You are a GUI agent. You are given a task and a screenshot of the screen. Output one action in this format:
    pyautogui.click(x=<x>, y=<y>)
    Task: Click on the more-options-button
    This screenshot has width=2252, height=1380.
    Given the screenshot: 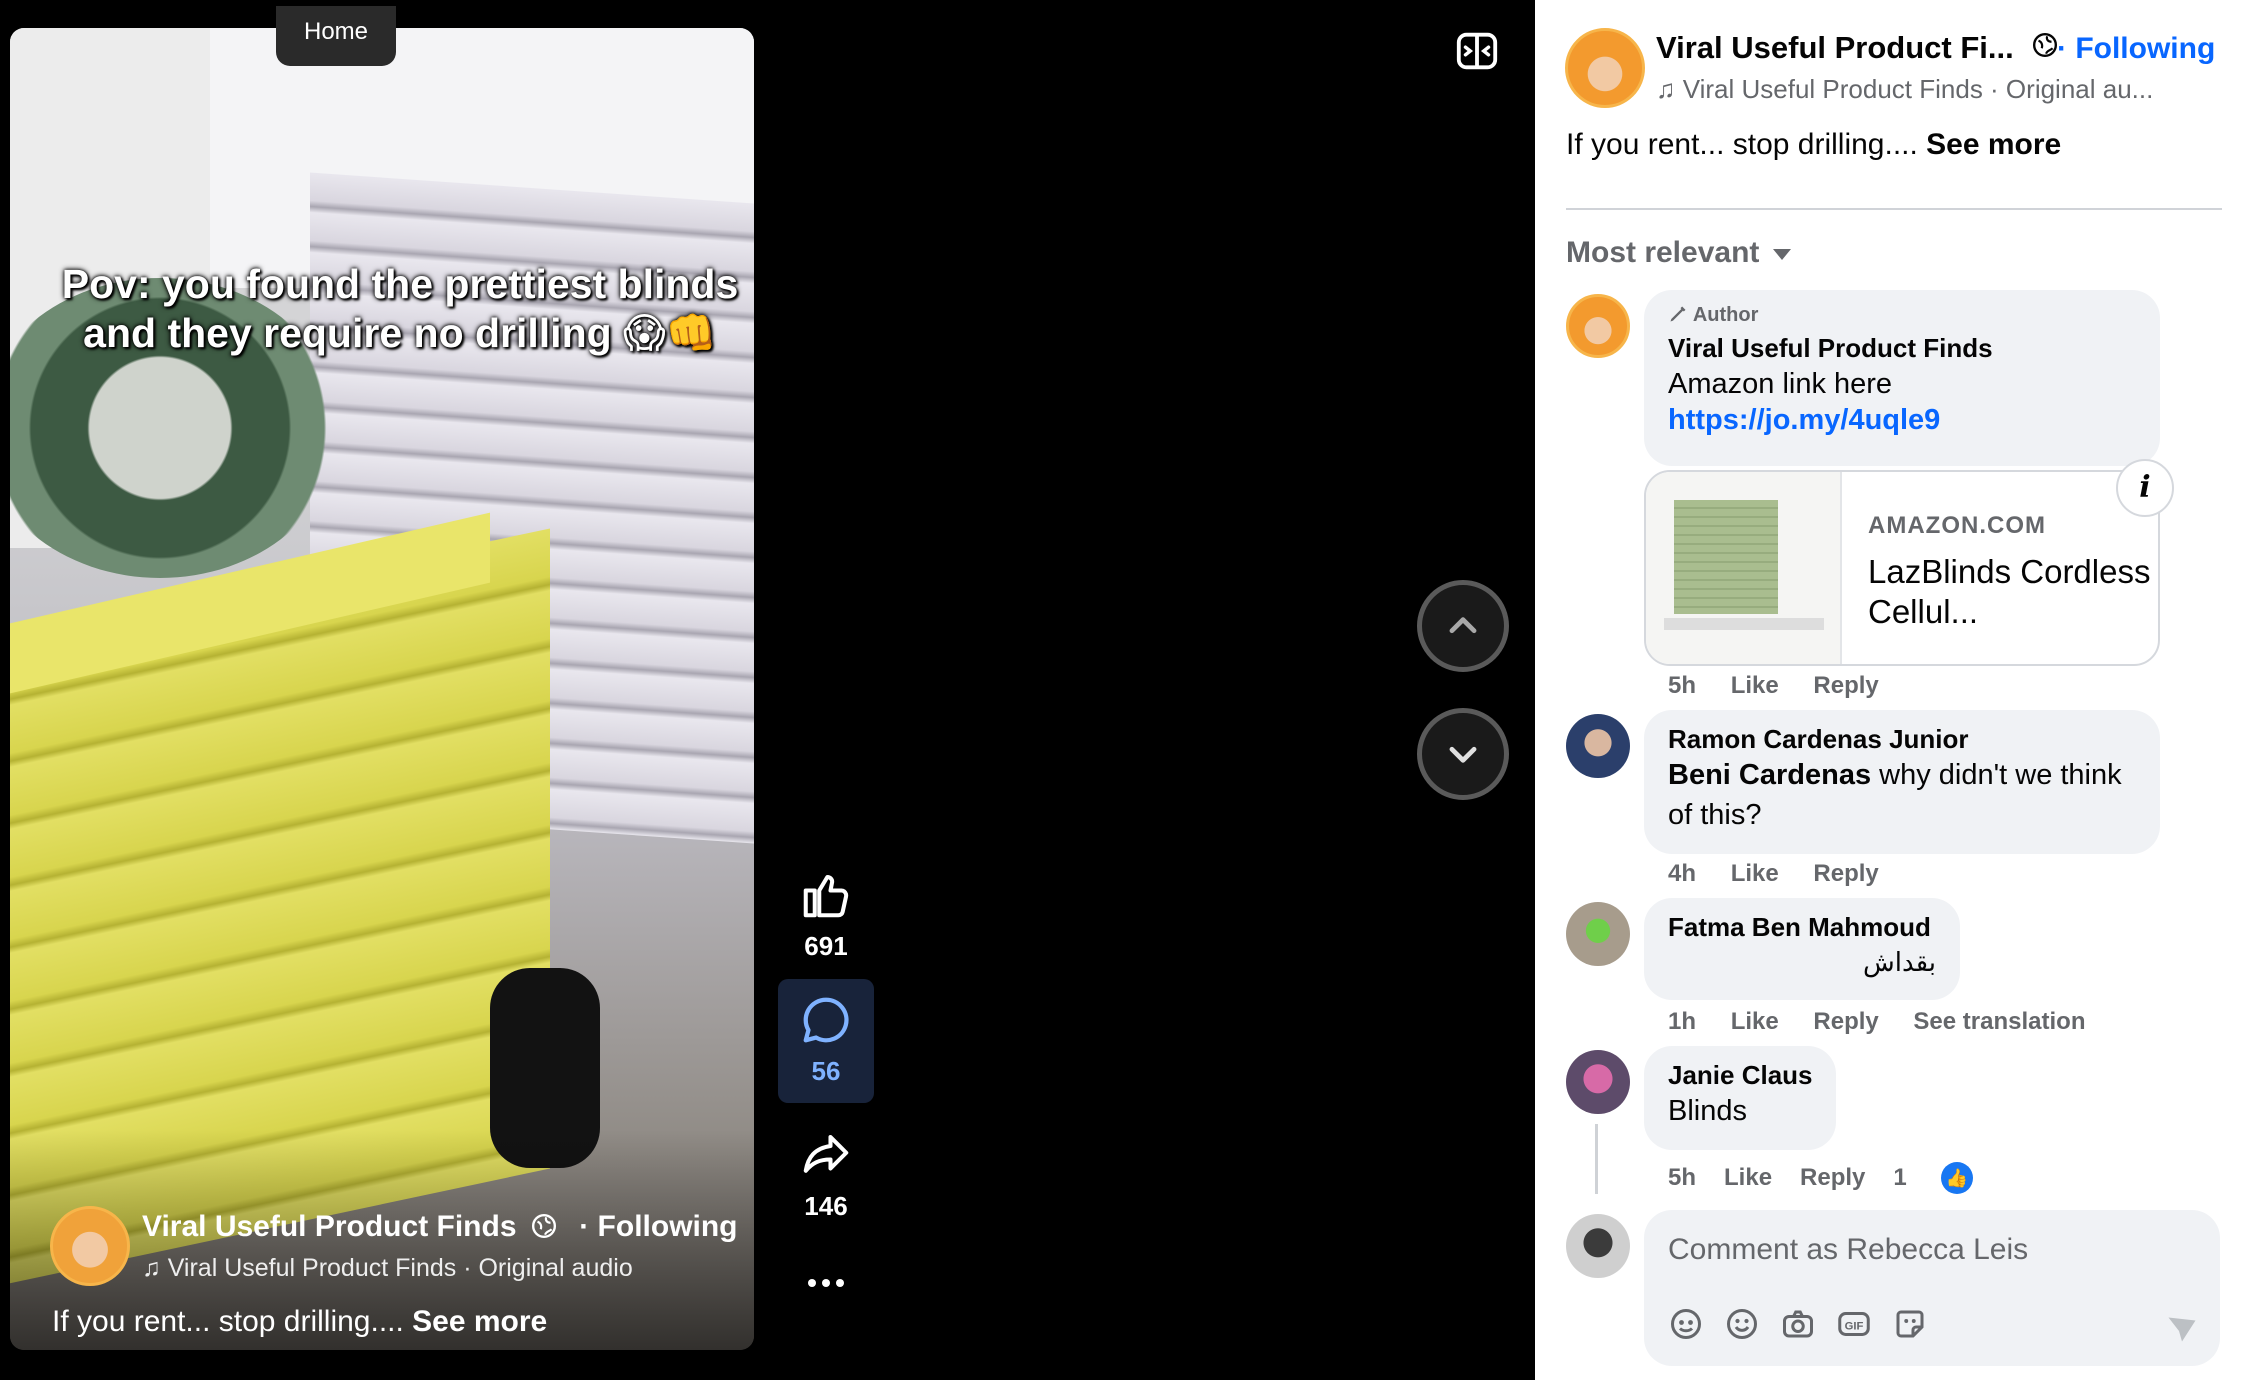 What is the action you would take?
    pyautogui.click(x=826, y=1285)
    